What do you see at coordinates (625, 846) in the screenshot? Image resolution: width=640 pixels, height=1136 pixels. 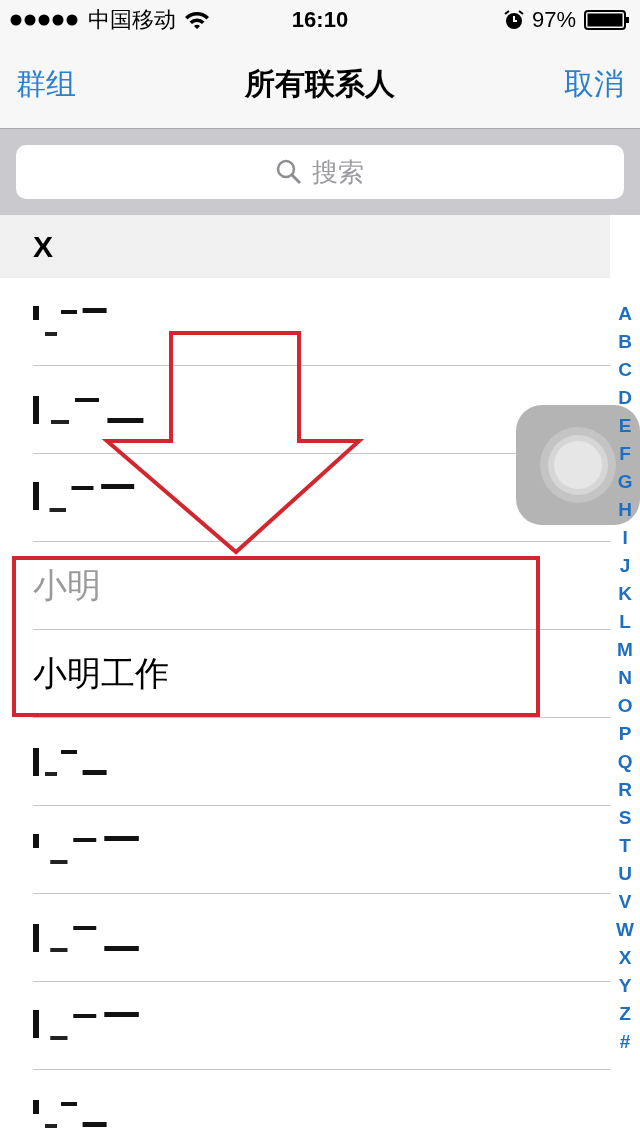 I see `index-letter: T` at bounding box center [625, 846].